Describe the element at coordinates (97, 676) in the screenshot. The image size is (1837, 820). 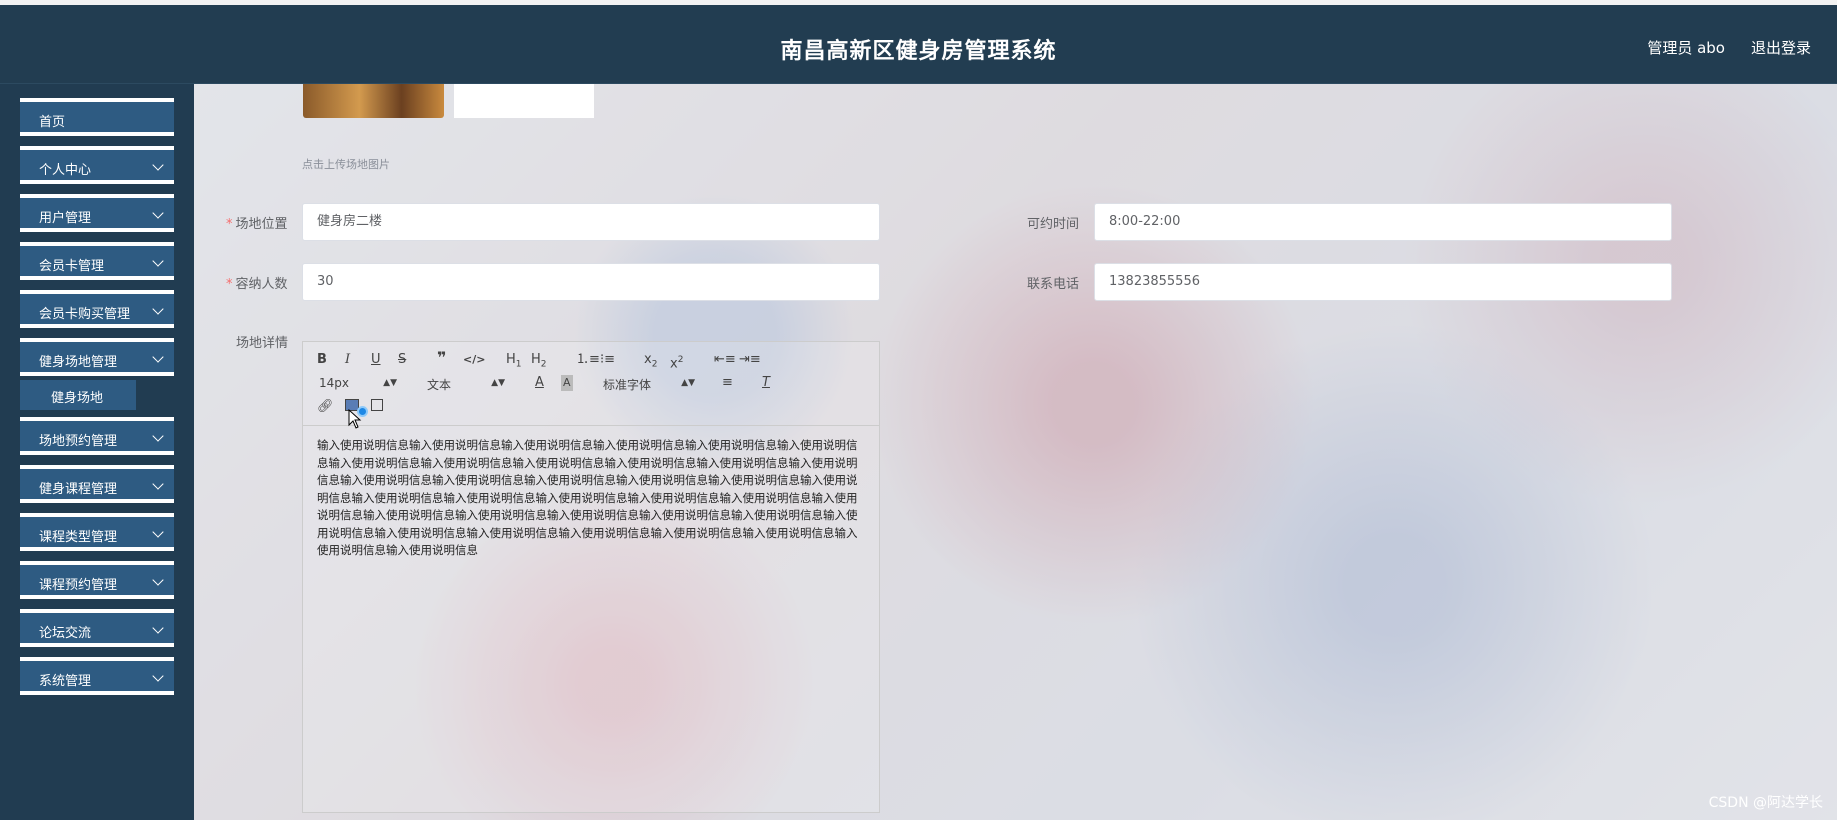
I see `sidebar-item-system: 系统管理` at that location.